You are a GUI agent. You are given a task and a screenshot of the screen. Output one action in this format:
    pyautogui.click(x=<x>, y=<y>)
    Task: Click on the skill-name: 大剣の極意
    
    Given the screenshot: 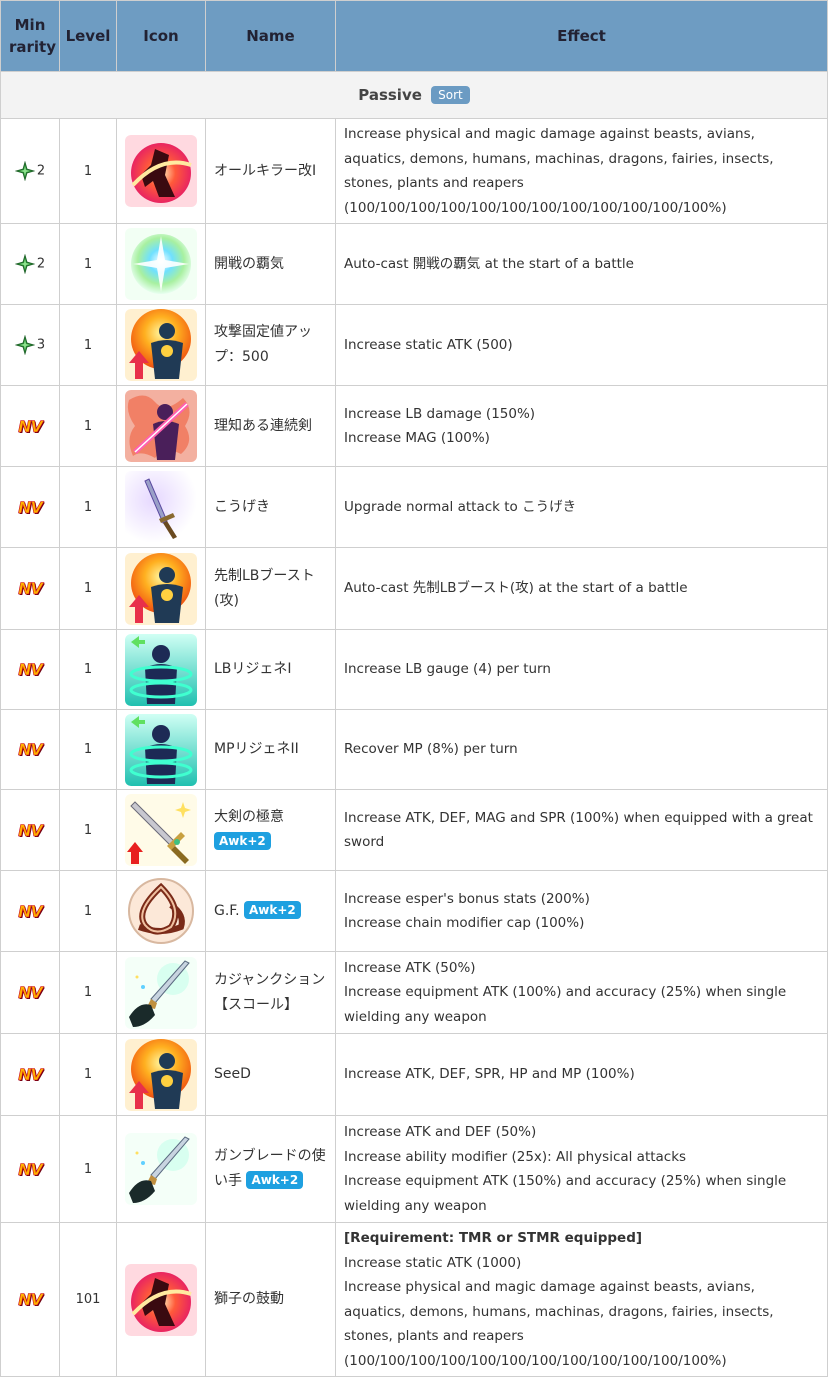 What is the action you would take?
    pyautogui.click(x=249, y=817)
    